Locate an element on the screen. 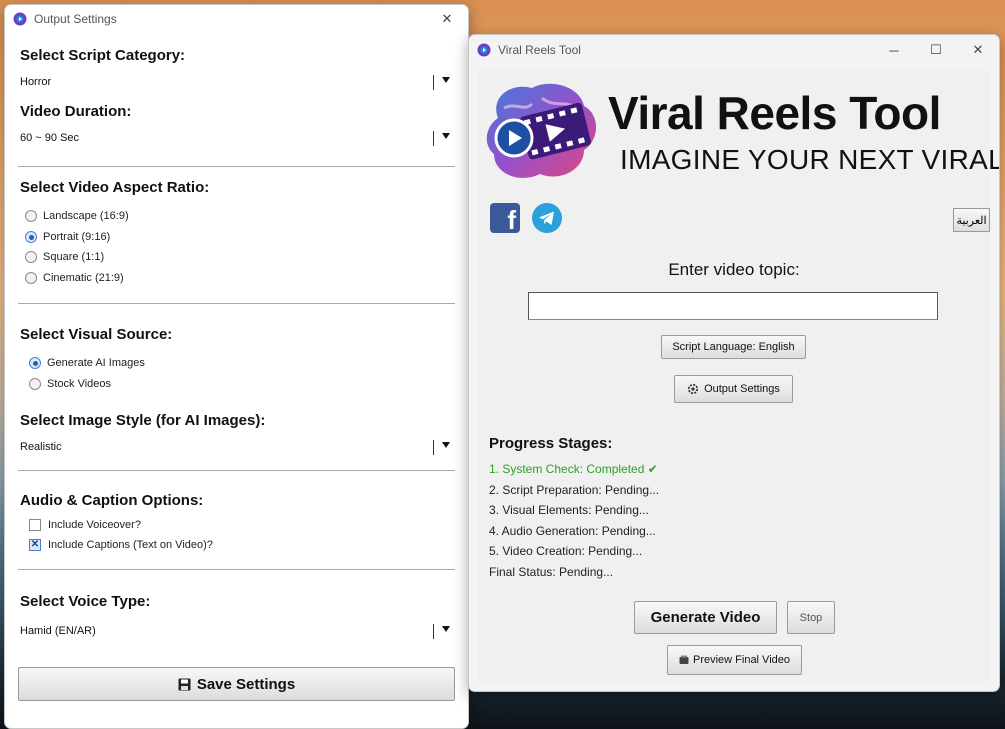  video-duration-select: 60 ~ 90 Sec is located at coordinates (235, 139).